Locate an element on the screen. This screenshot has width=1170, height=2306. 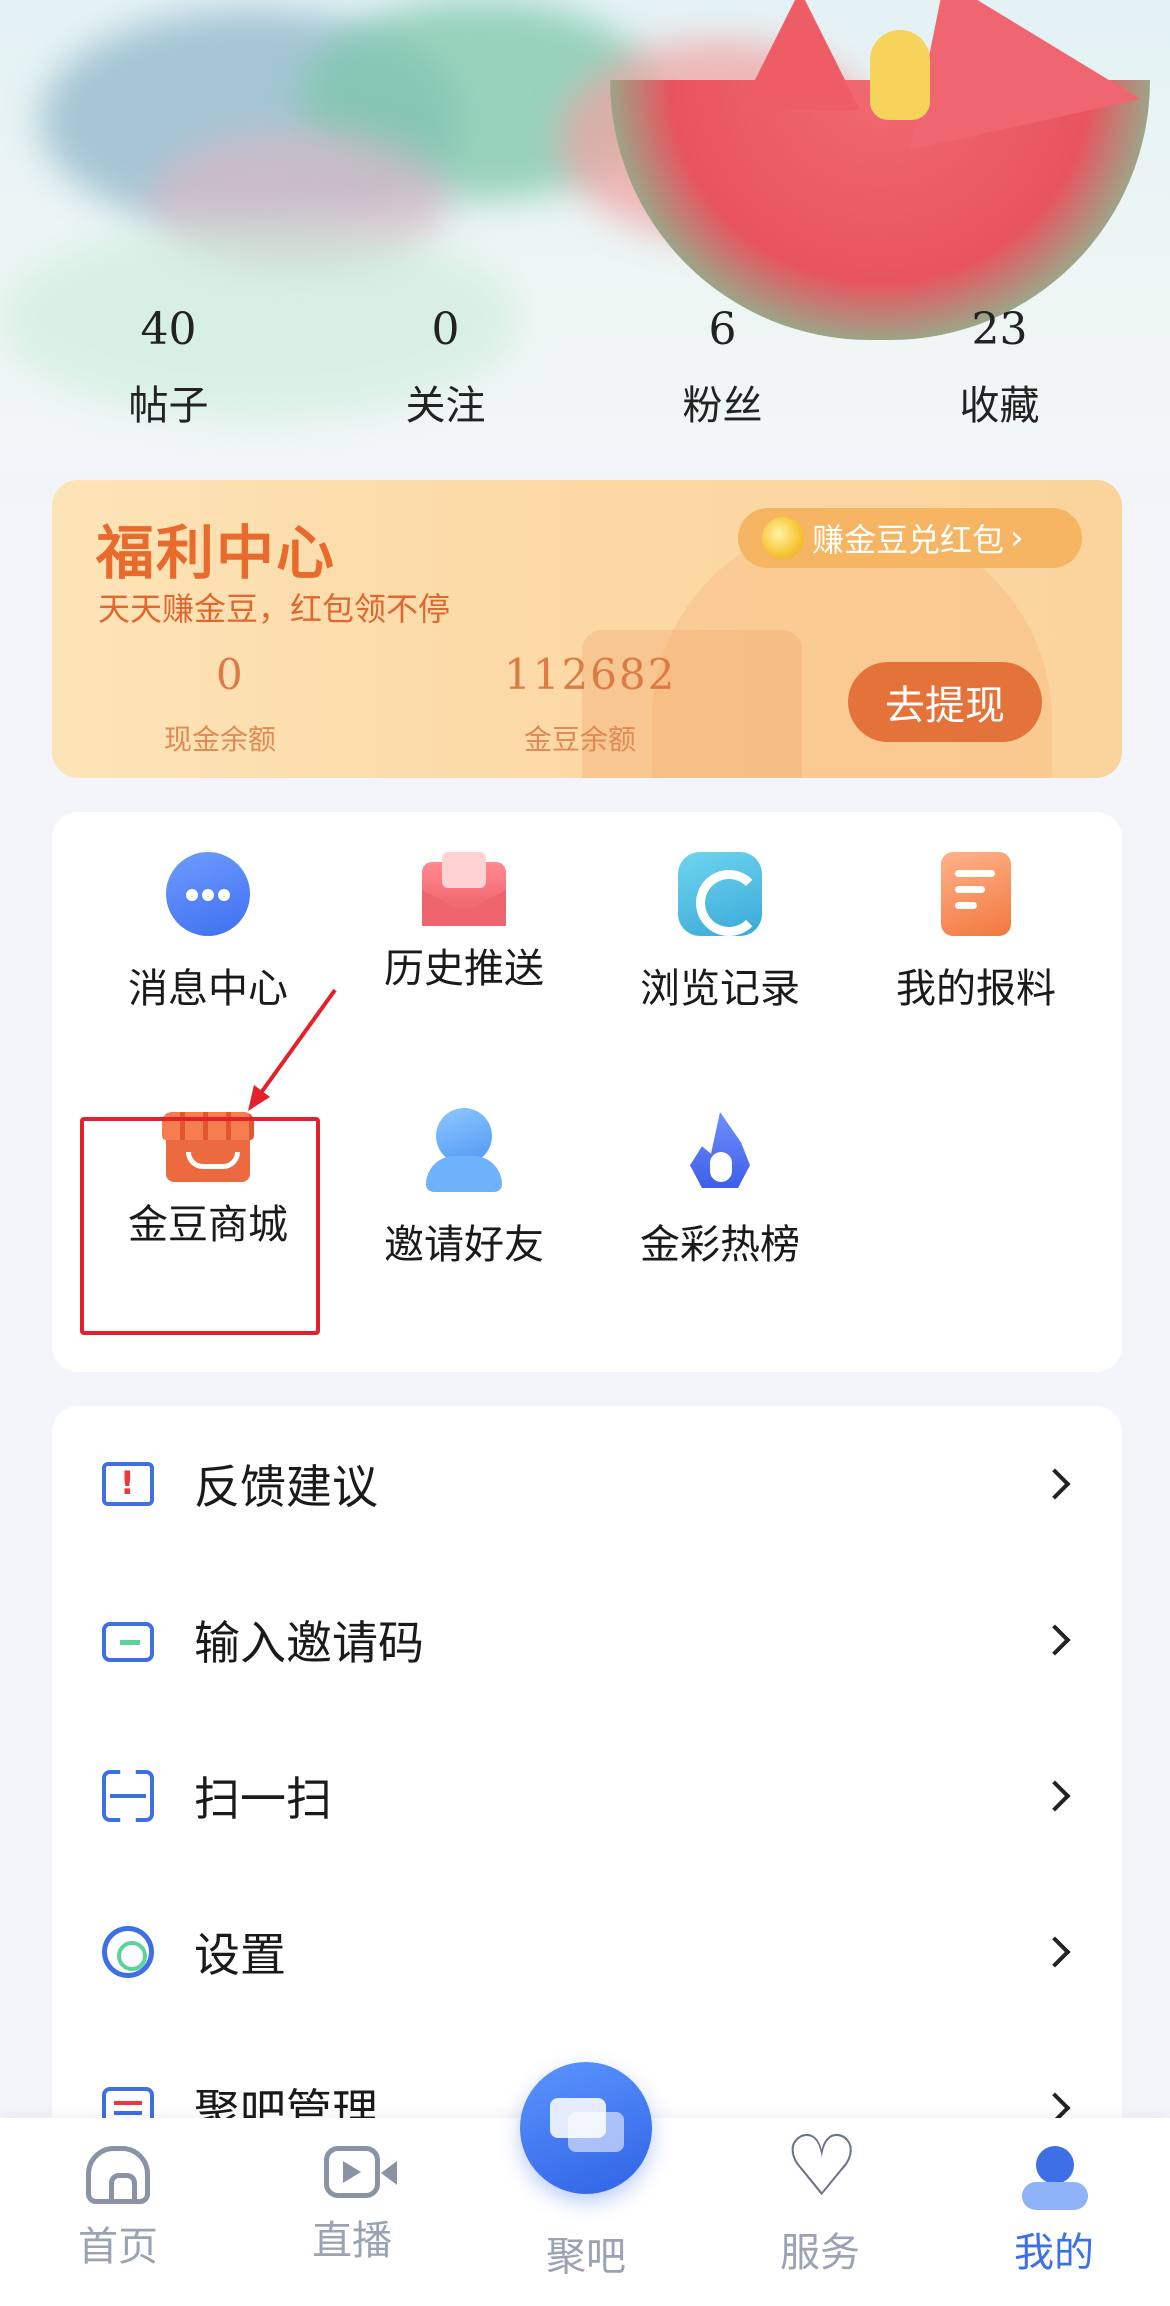
shortcut-my-report: 我的报料 is located at coordinates (976, 912).